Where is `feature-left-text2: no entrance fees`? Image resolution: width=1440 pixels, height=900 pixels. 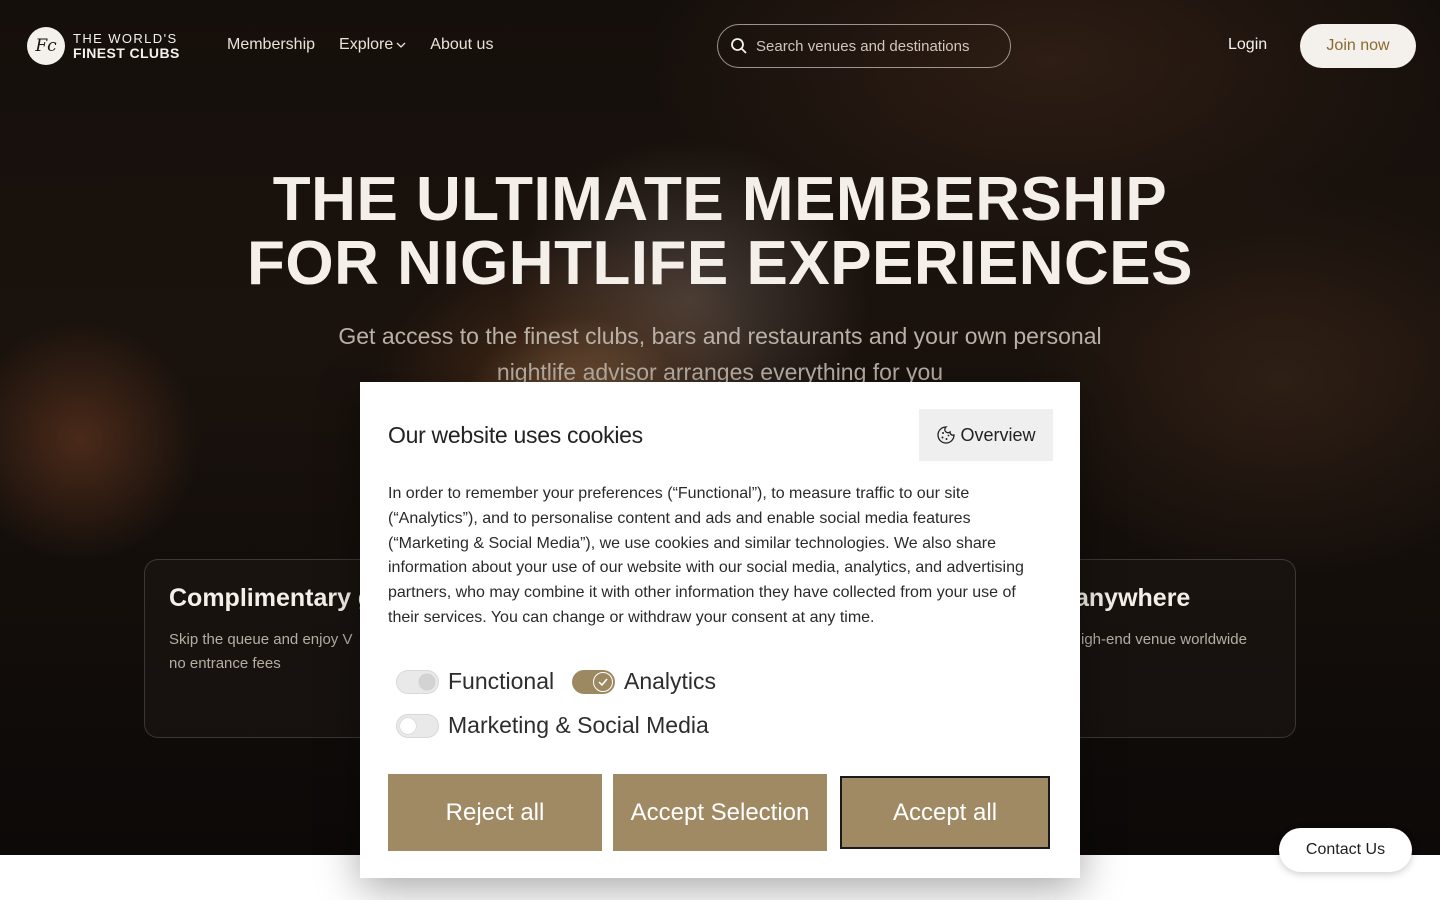 feature-left-text2: no entrance fees is located at coordinates (225, 663).